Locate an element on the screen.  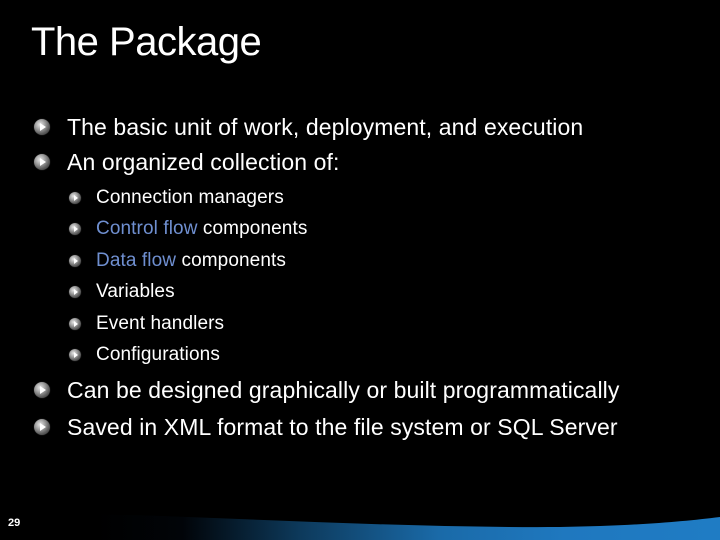
sub-bullet-text: Connection managers is located at coordinates (190, 197).